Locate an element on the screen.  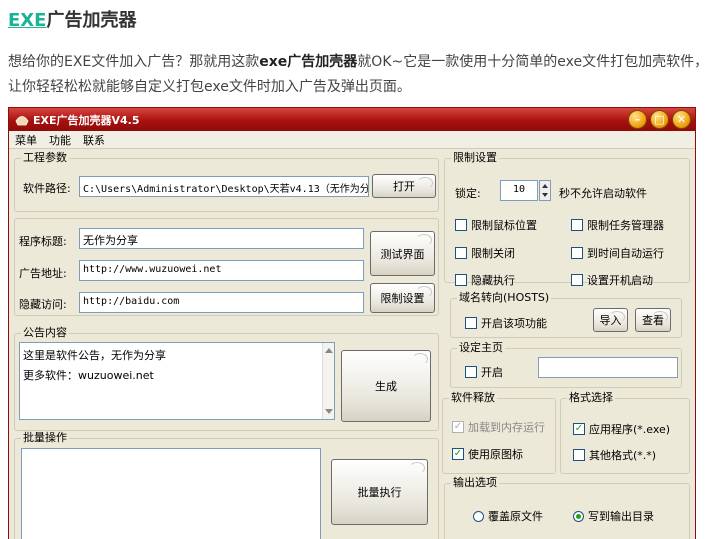
format-group-label: 格式选择 is located at coordinates (591, 398).